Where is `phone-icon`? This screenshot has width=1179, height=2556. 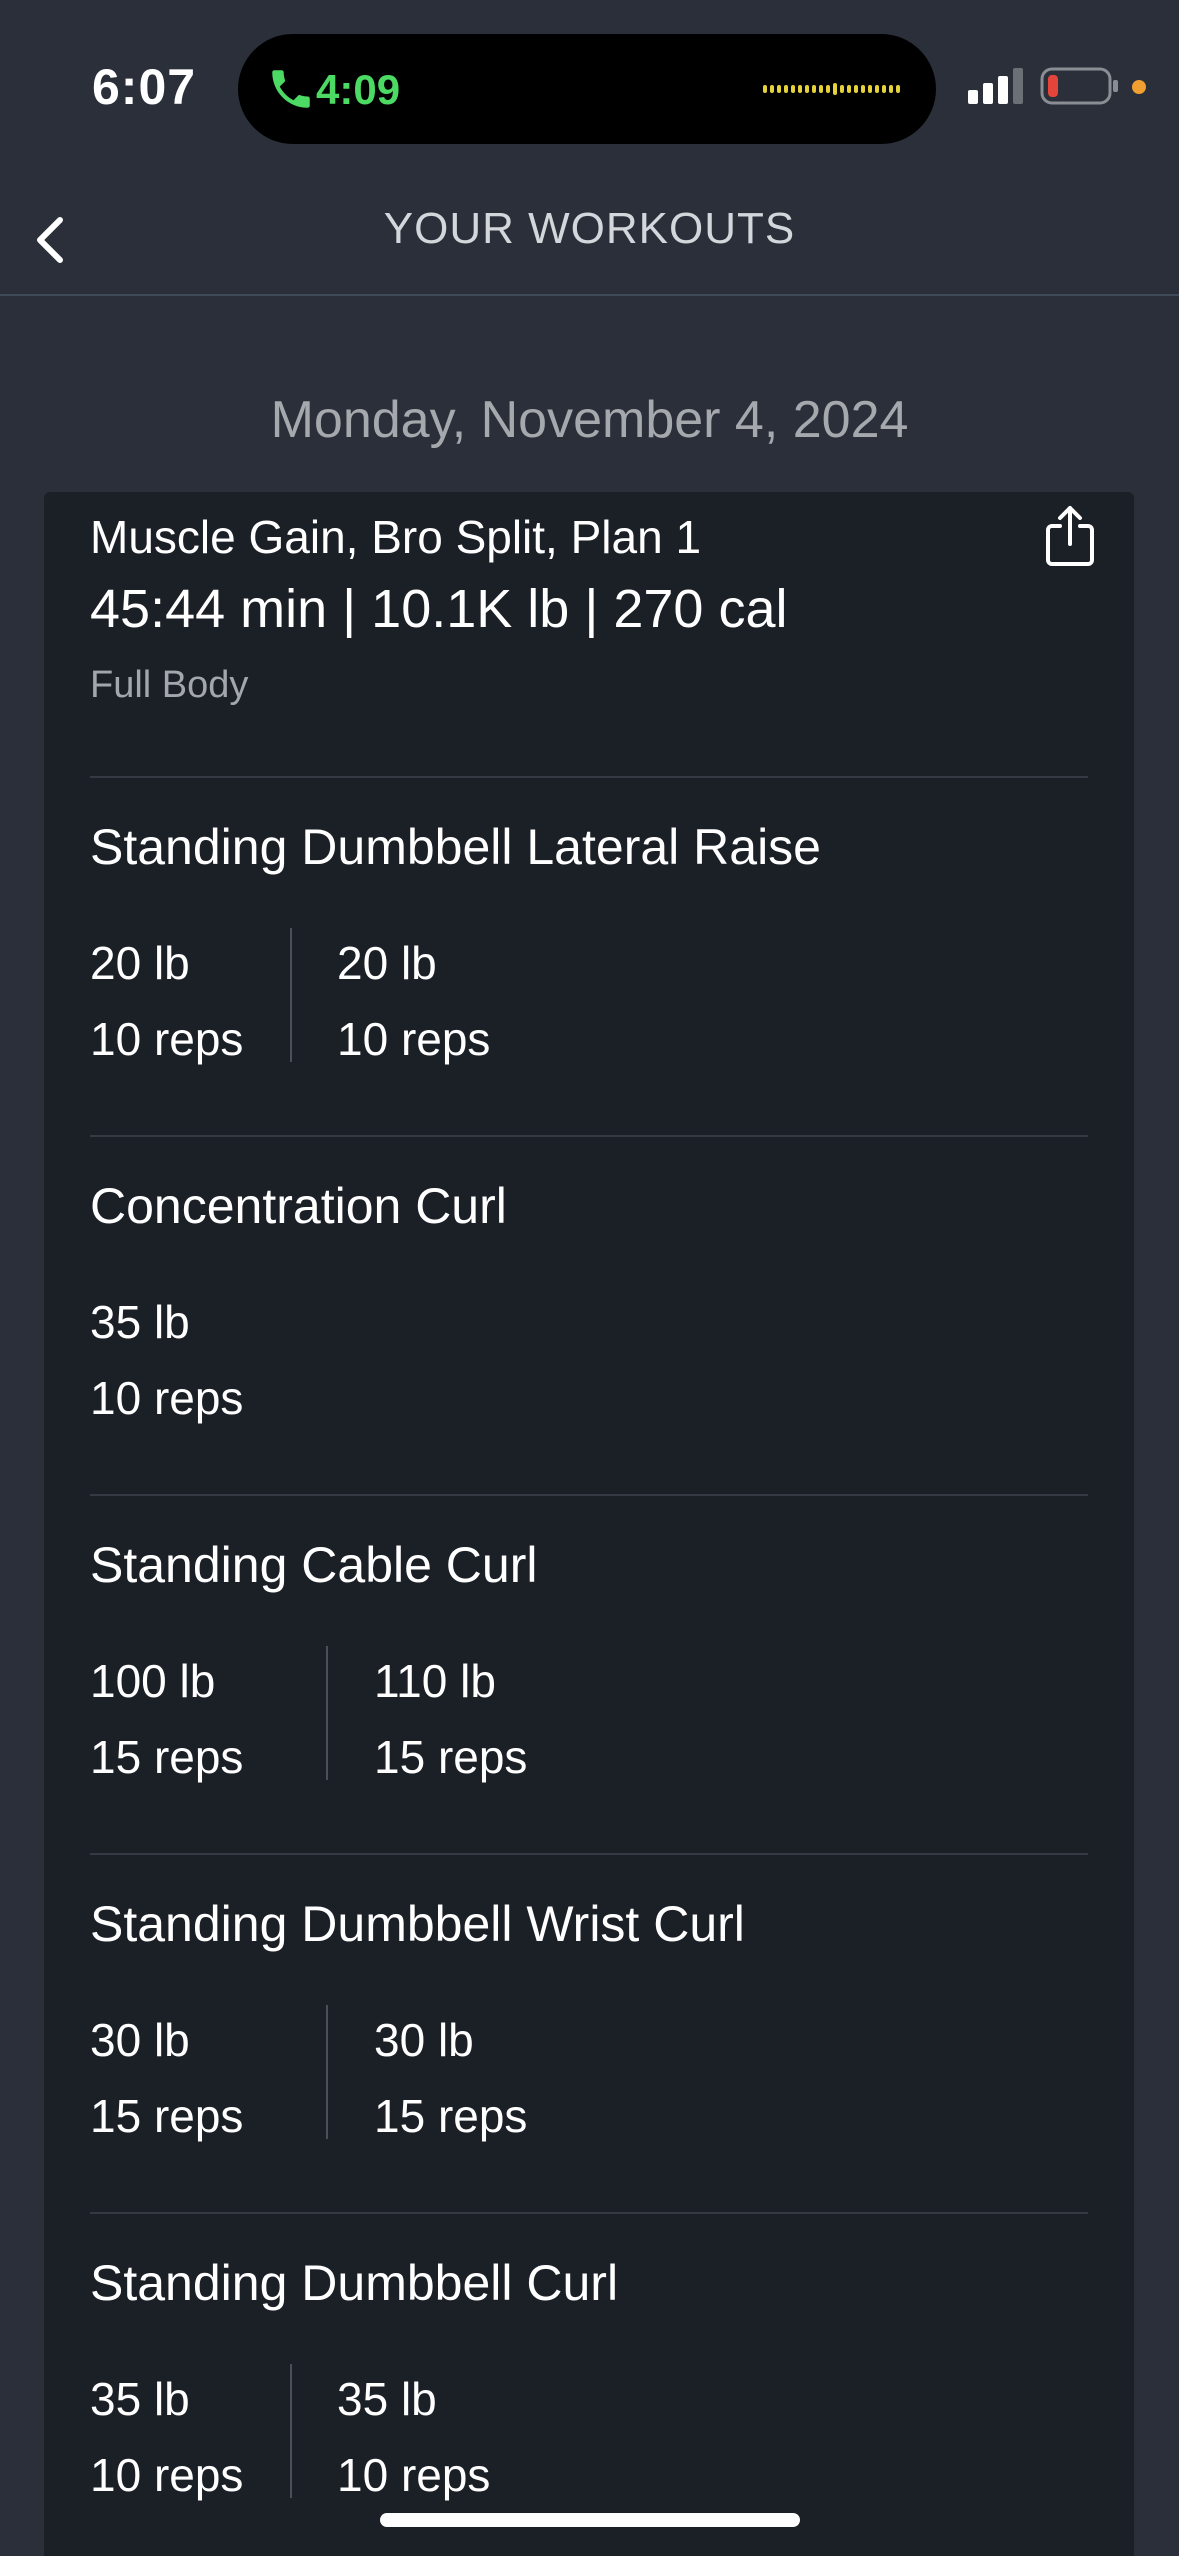
phone-icon is located at coordinates (291, 89).